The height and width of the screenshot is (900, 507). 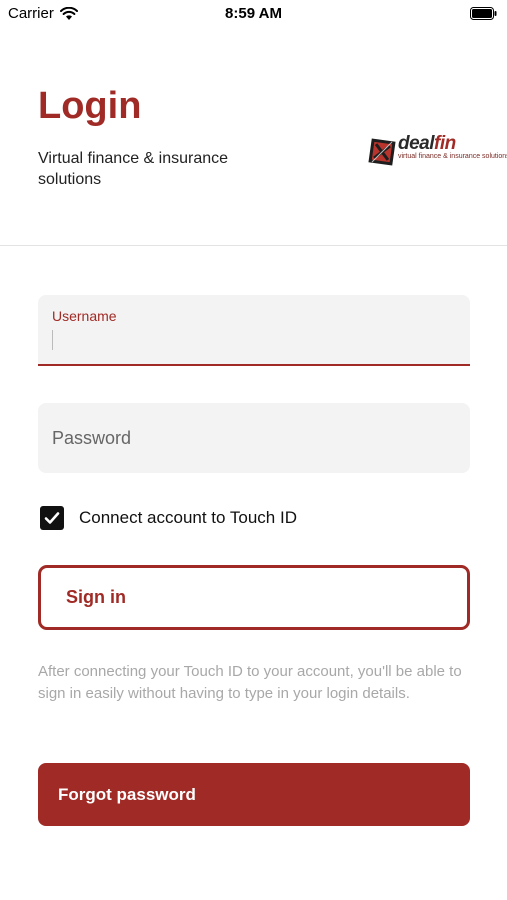 What do you see at coordinates (252, 340) in the screenshot?
I see `username-input` at bounding box center [252, 340].